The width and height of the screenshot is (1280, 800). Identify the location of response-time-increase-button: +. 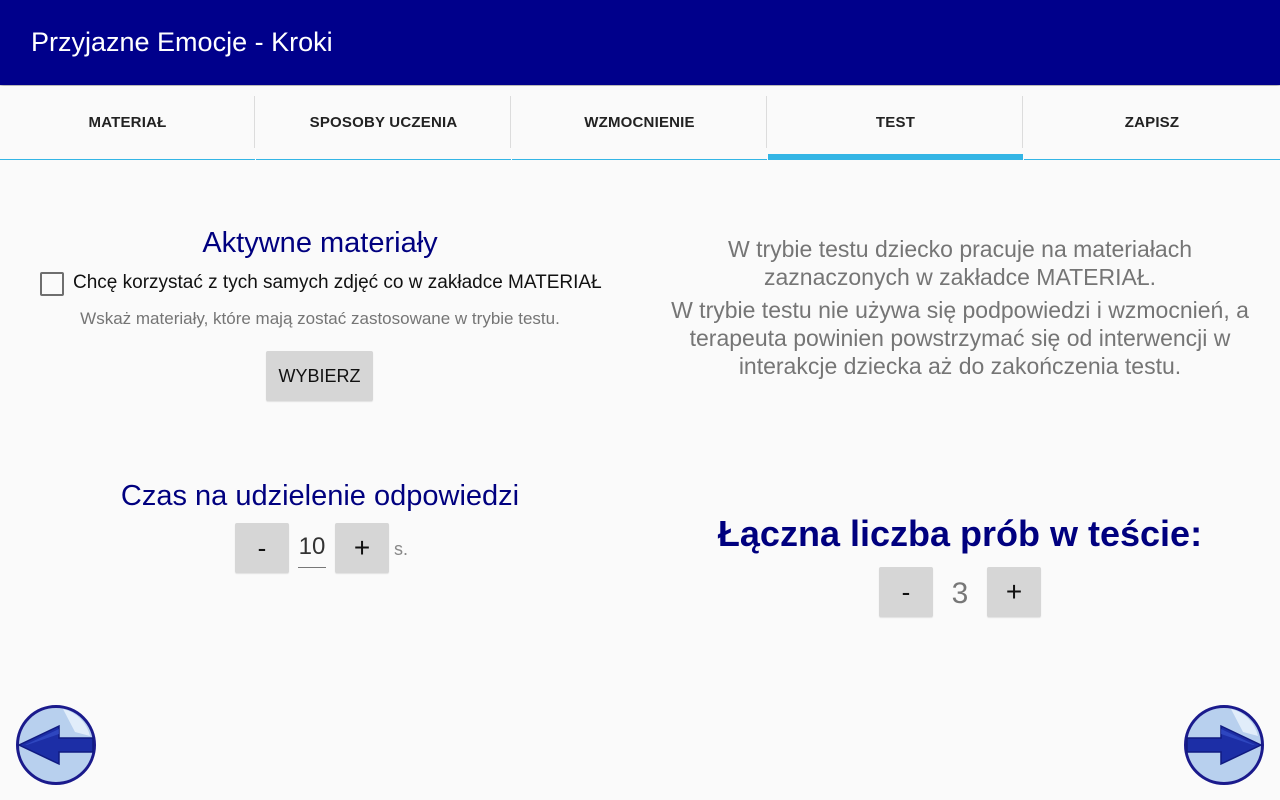
(362, 548).